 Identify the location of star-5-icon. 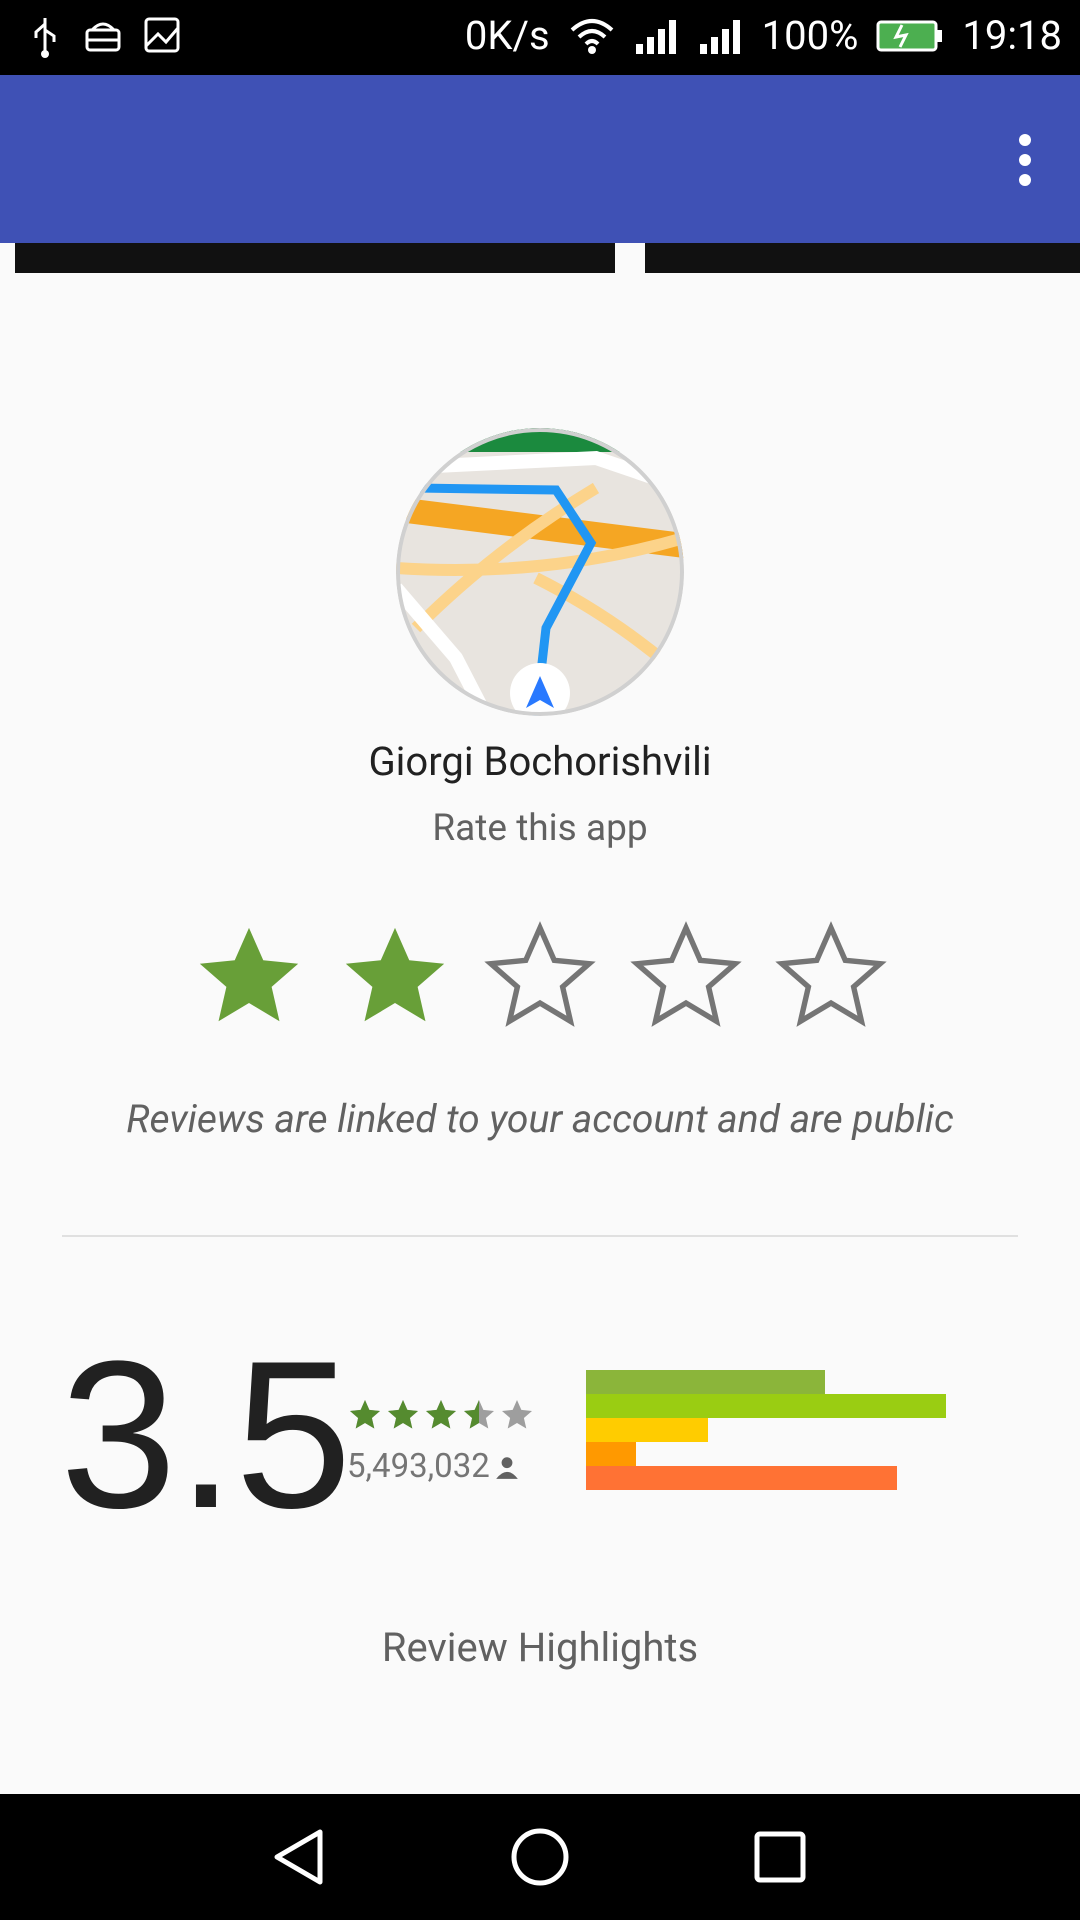
(831, 977).